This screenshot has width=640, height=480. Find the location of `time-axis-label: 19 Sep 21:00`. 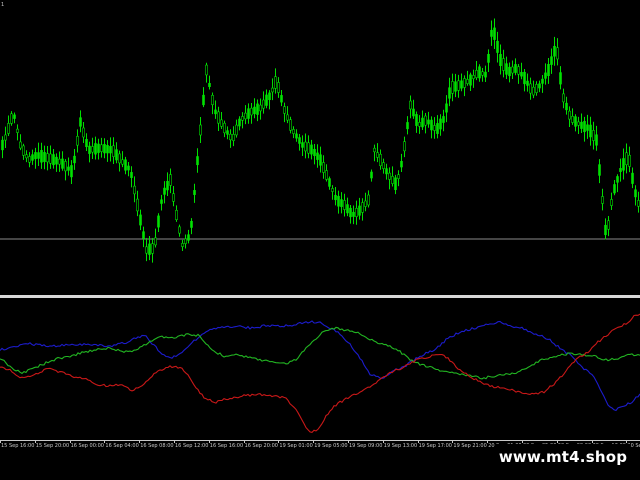

time-axis-label: 19 Sep 21:00 is located at coordinates (470, 446).